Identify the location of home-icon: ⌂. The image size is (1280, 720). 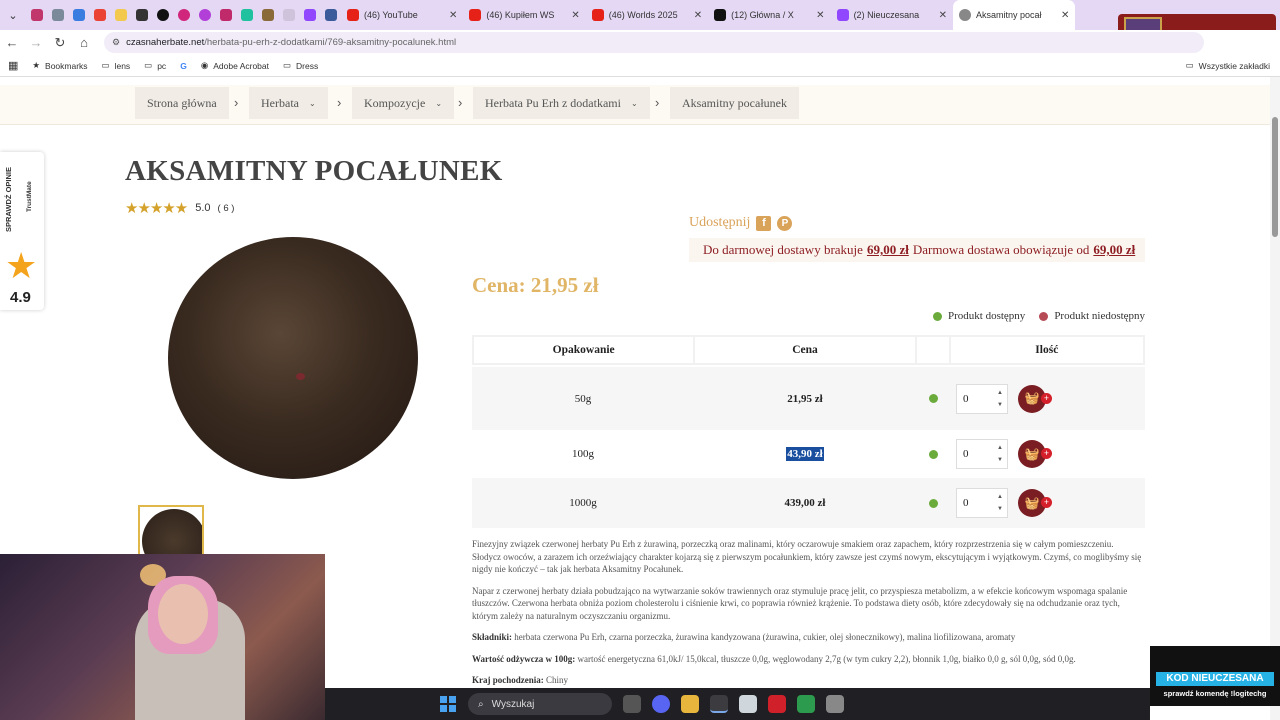
(84, 42).